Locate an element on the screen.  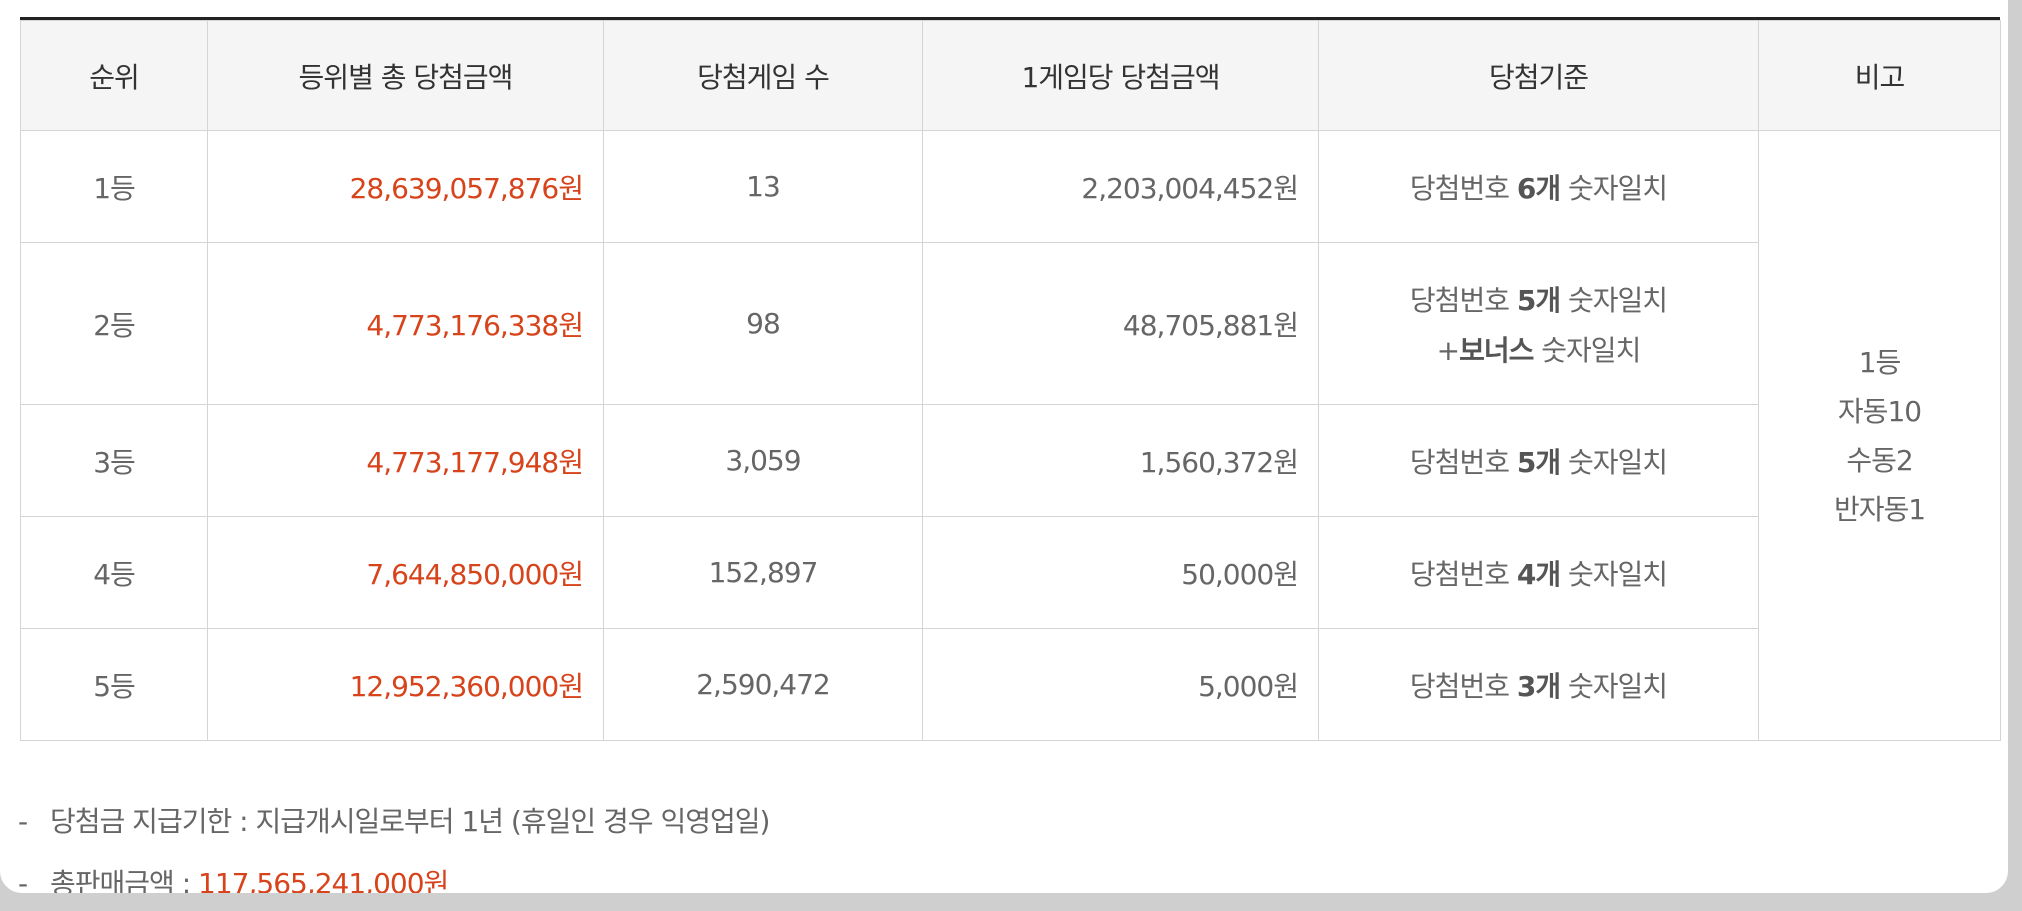
header-total-prize: 등위별 총 당첨금액 is located at coordinates (405, 75).